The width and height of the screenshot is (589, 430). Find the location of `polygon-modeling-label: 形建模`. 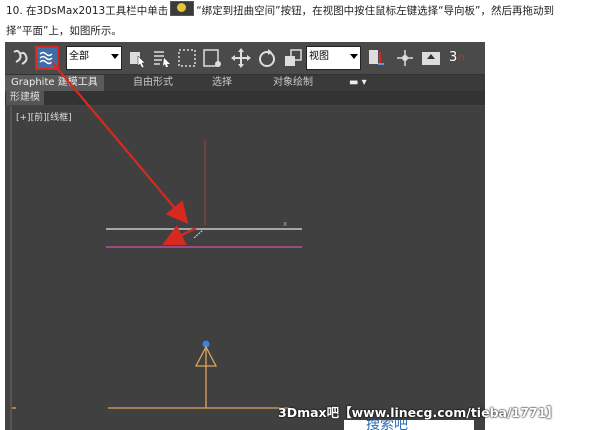

polygon-modeling-label: 形建模 is located at coordinates (25, 98).